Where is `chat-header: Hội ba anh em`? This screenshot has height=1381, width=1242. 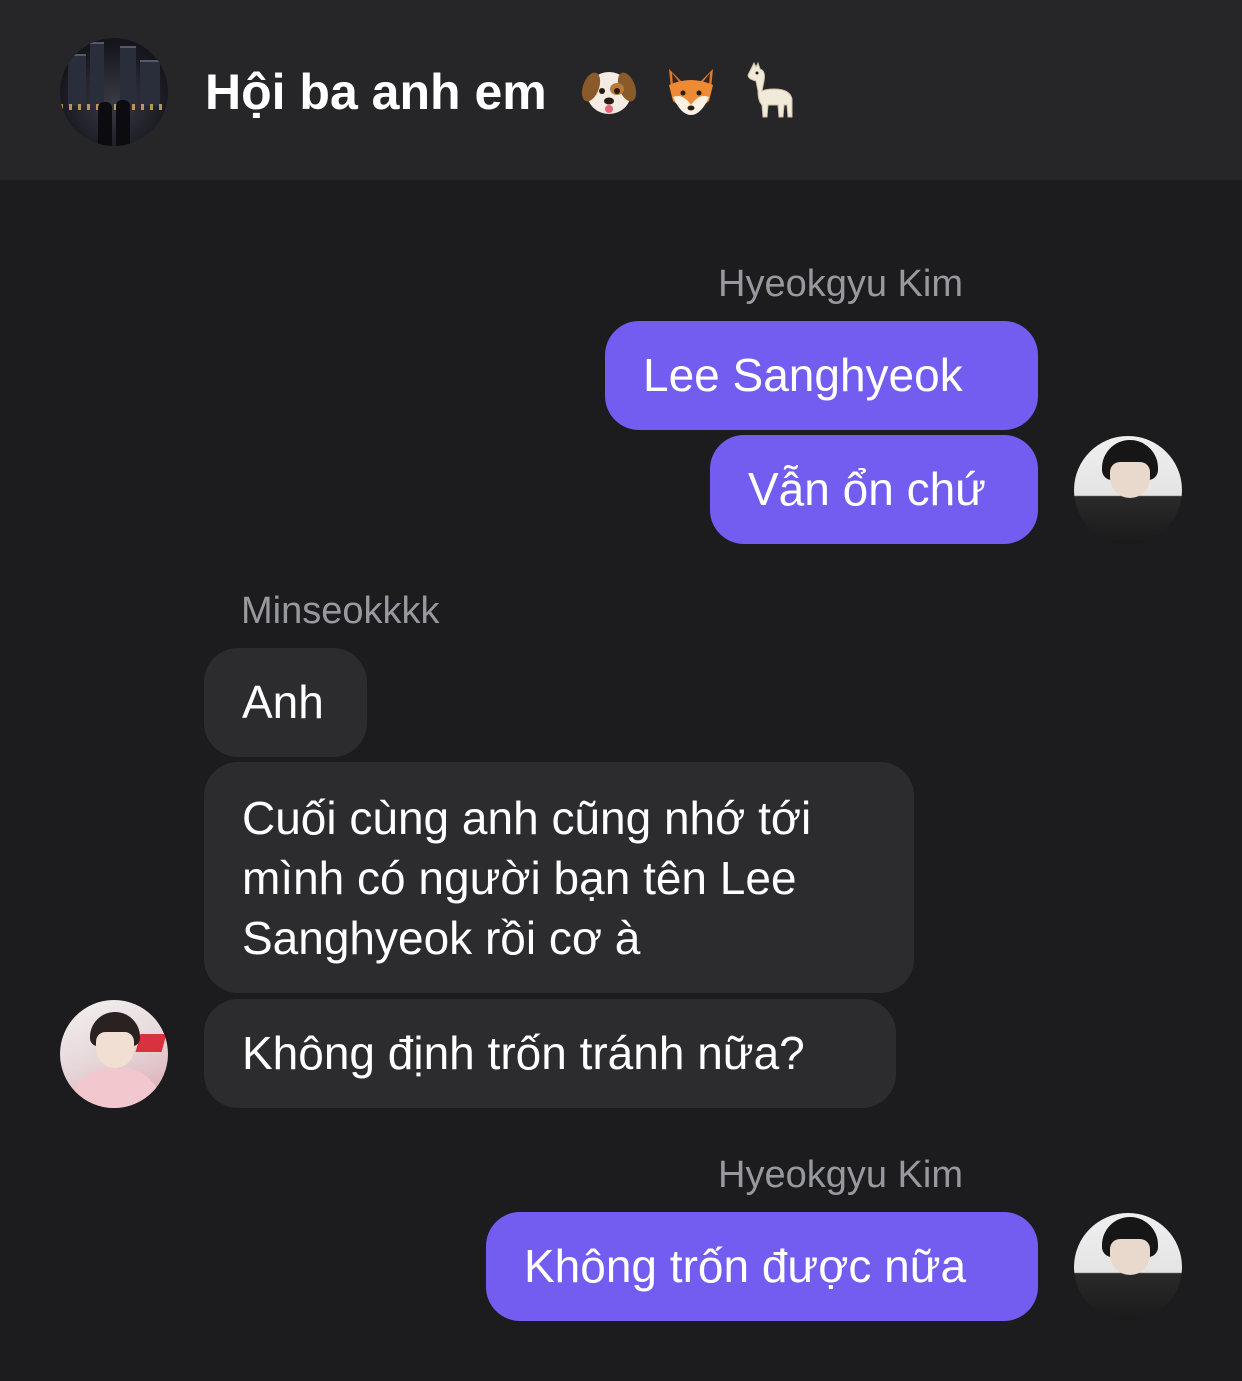
chat-header: Hội ba anh em is located at coordinates (621, 90).